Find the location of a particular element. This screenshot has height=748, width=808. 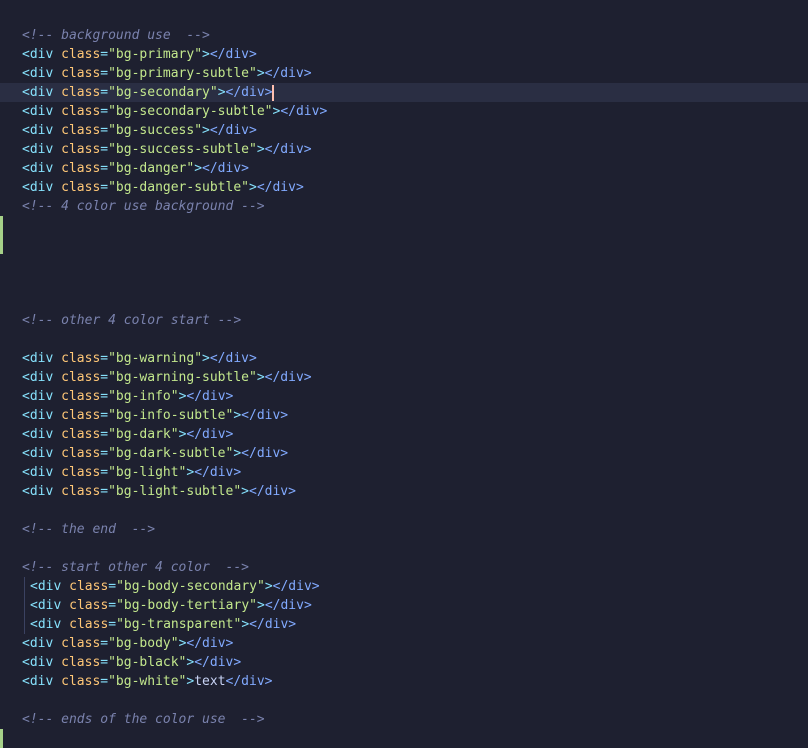

code-line: <div class="bg-info-subtle"></div> is located at coordinates (404, 415).